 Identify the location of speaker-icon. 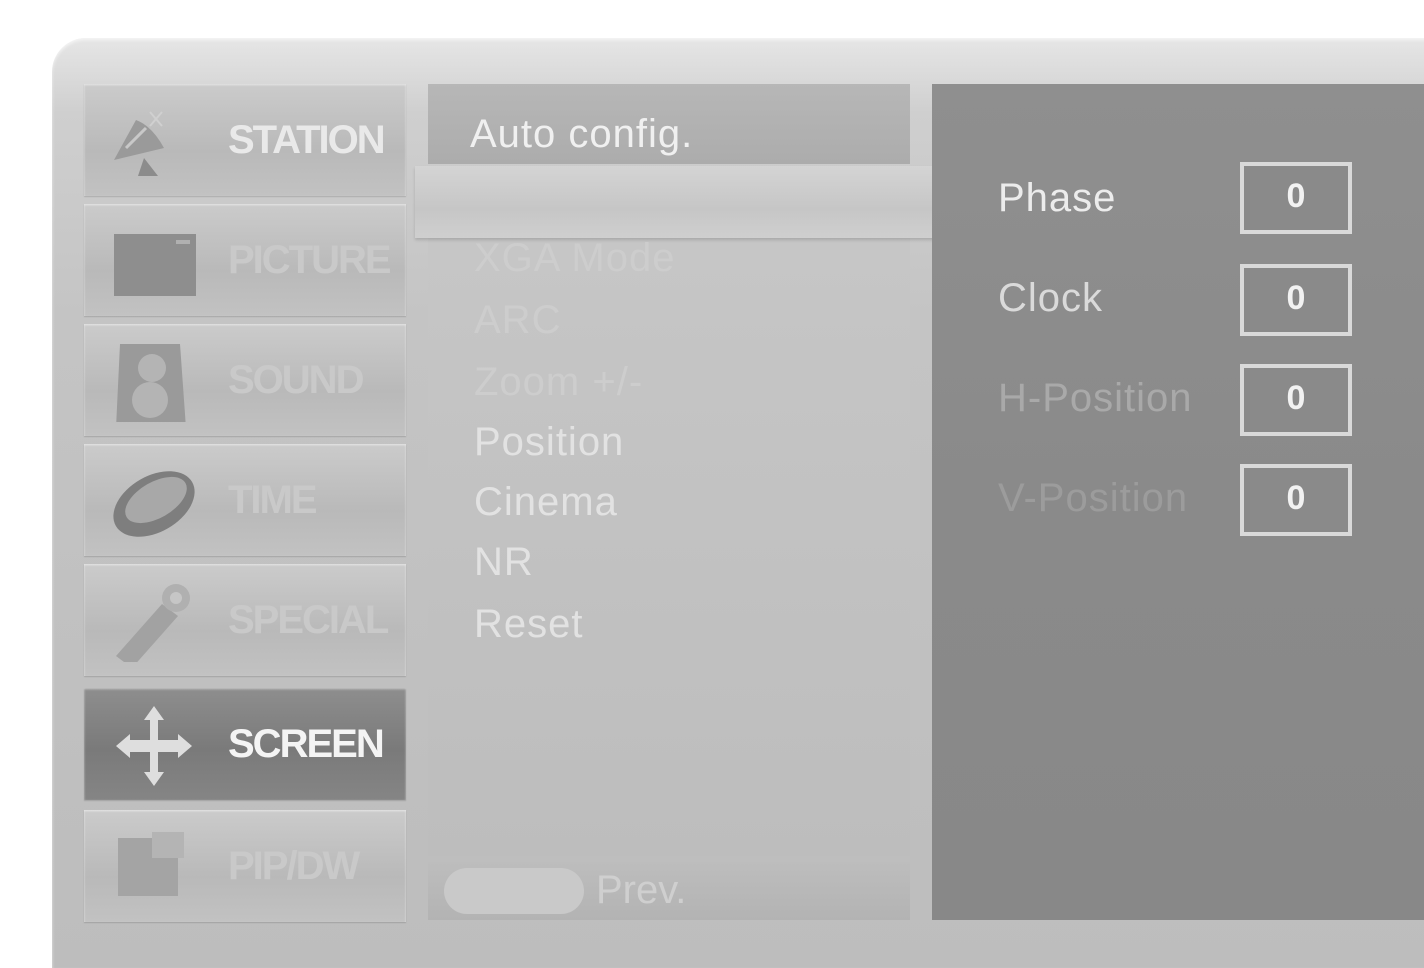
(151, 383).